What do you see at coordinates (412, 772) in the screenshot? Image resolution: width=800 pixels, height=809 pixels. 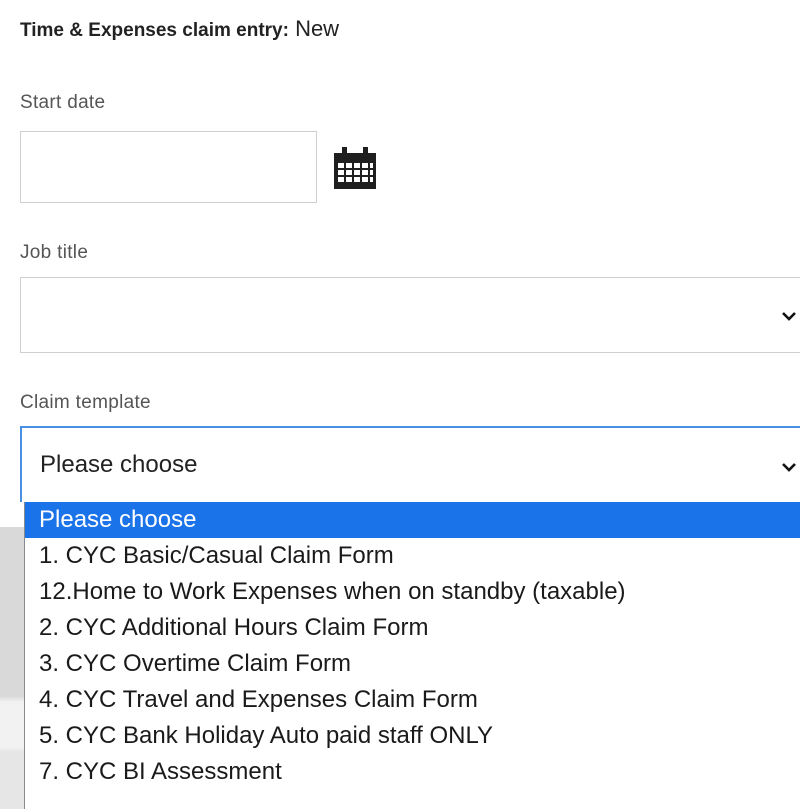 I see `option-bi-assessment: 7. CYC BI Assessment` at bounding box center [412, 772].